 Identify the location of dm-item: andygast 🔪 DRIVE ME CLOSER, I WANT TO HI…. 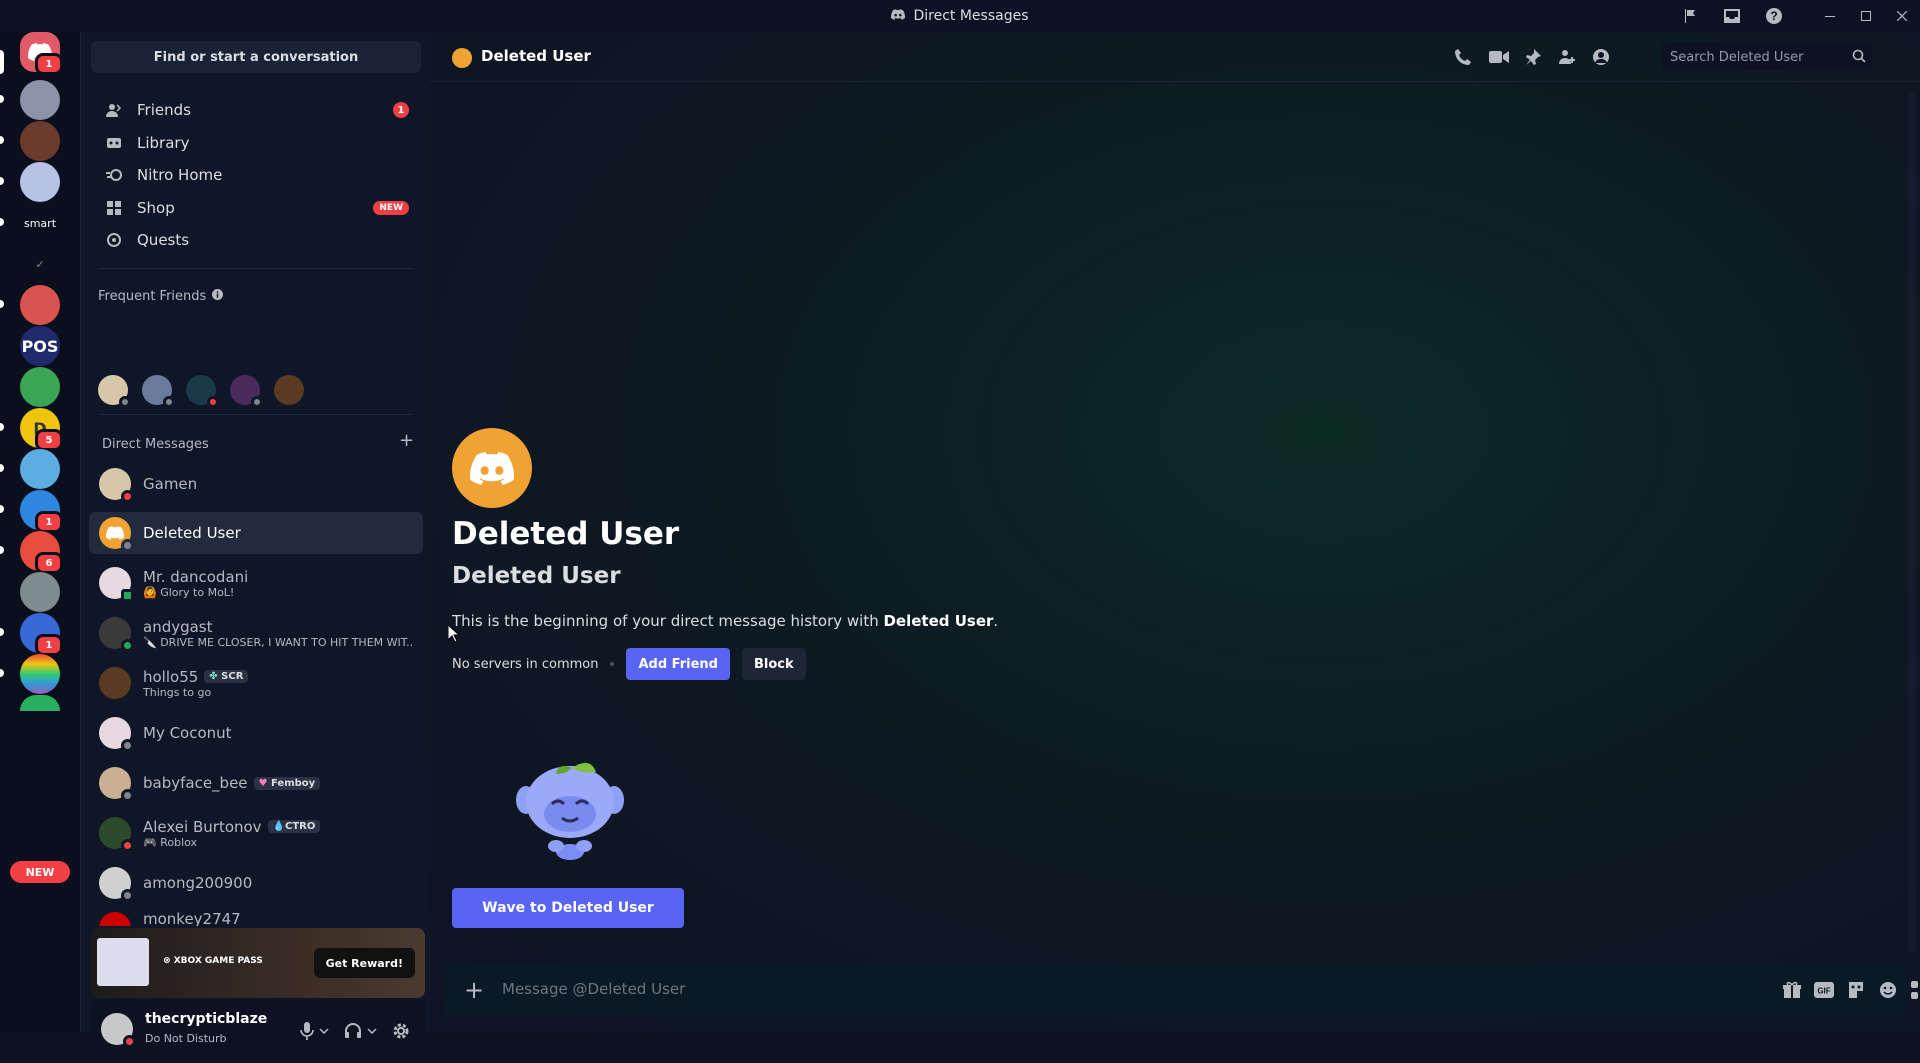
(256, 633).